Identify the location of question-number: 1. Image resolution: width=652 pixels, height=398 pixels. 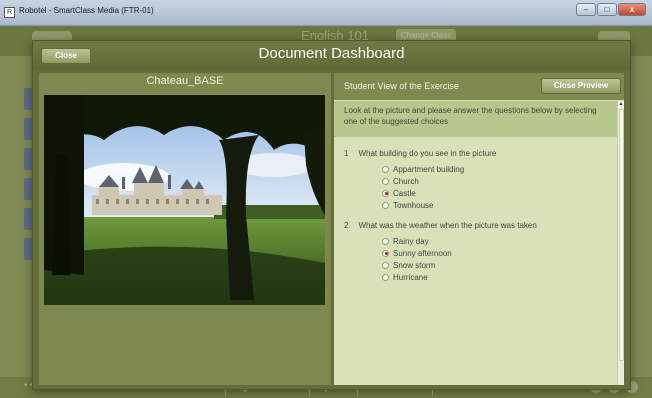
(346, 153).